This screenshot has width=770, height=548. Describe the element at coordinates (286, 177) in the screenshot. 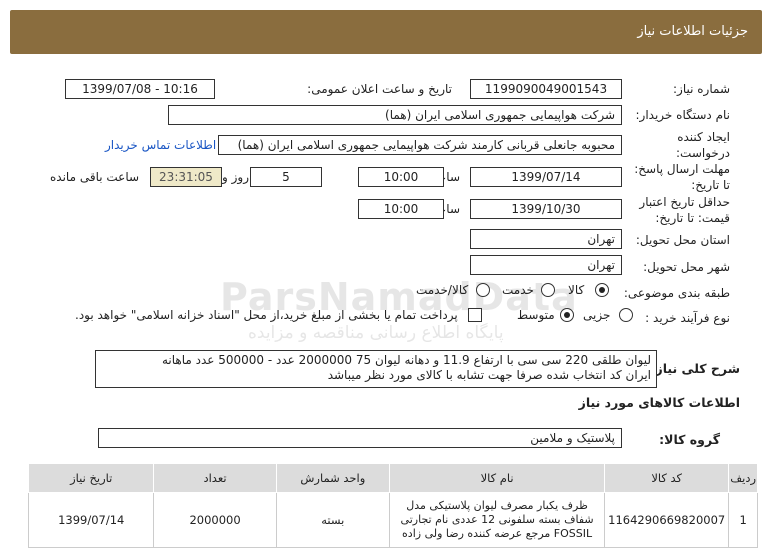

I see `remaining-days-field: 5` at that location.